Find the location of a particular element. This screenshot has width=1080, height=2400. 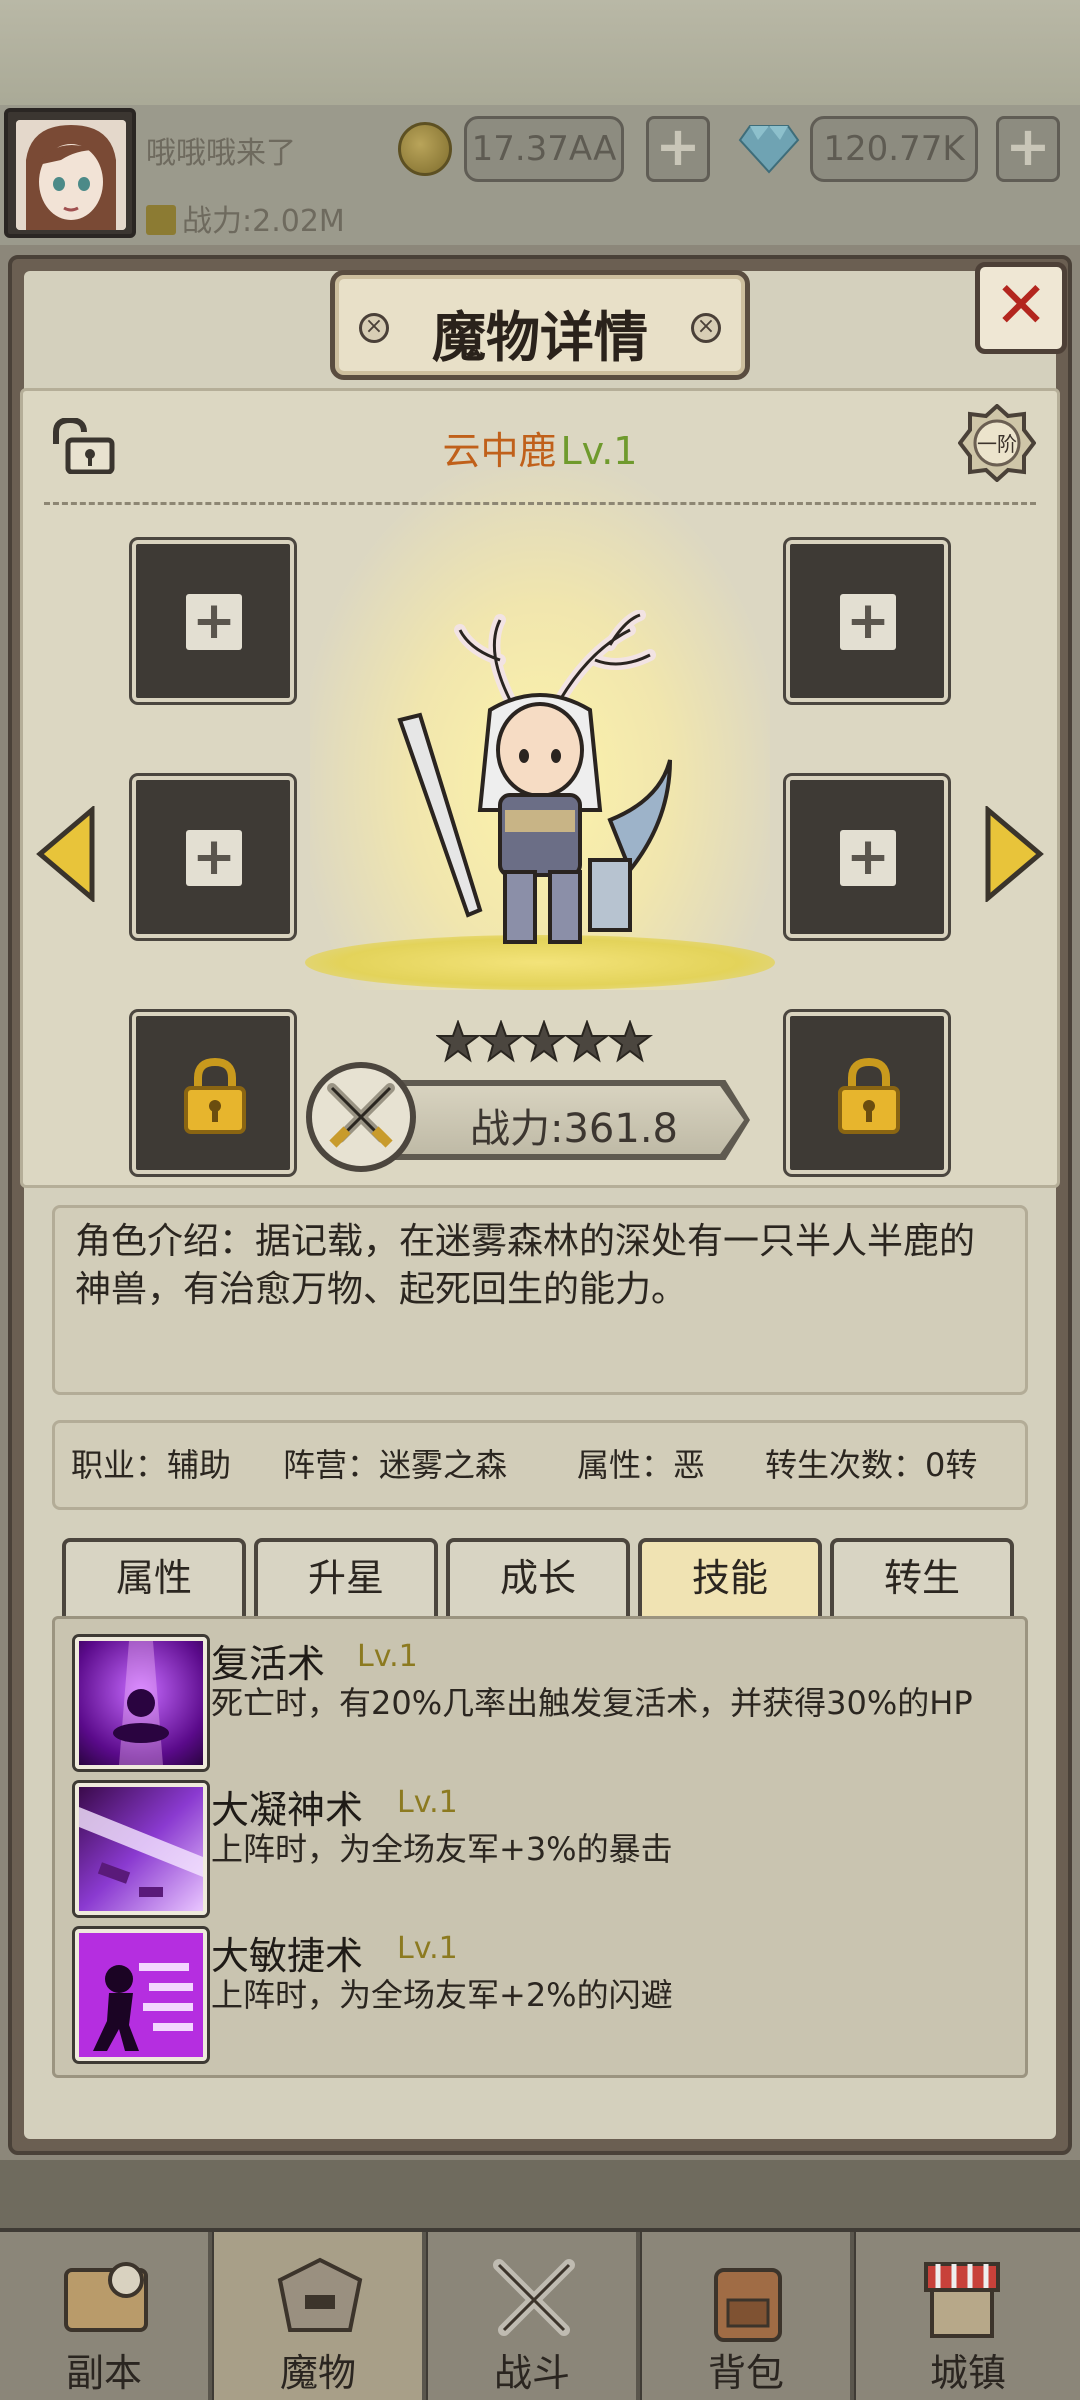

equip-slot-2: + is located at coordinates (867, 621).